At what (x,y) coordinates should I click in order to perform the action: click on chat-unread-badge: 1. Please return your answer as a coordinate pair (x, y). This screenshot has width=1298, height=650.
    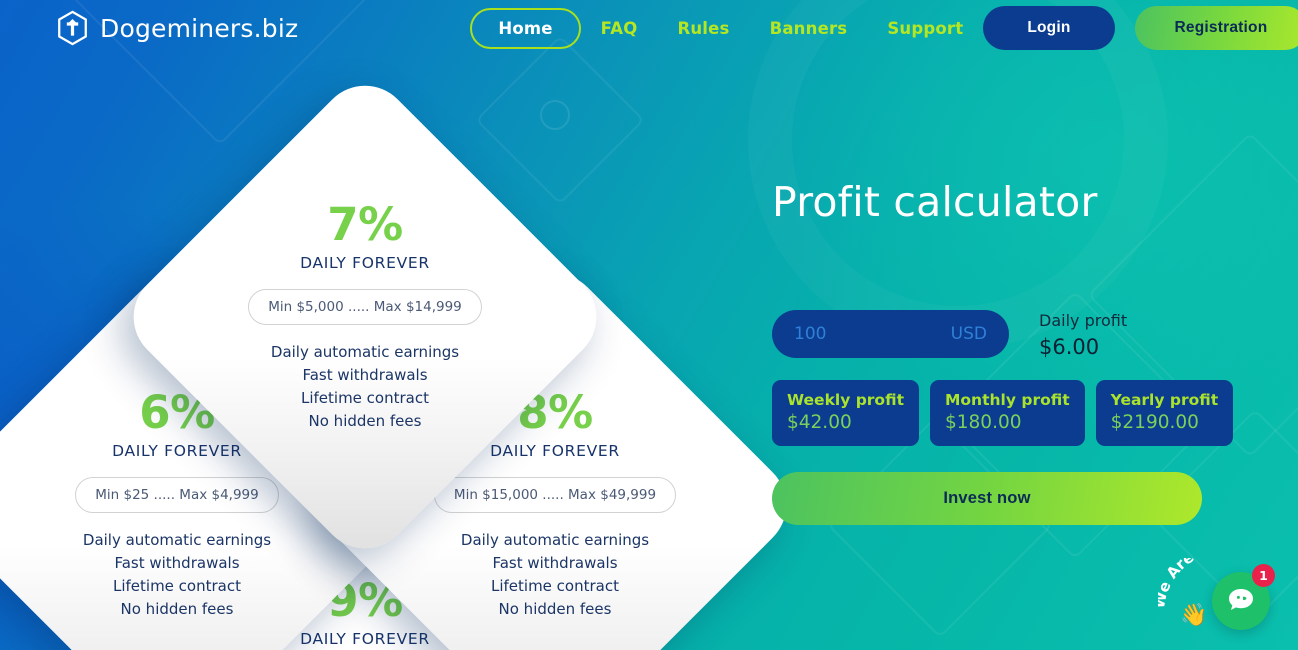
    Looking at the image, I should click on (1263, 575).